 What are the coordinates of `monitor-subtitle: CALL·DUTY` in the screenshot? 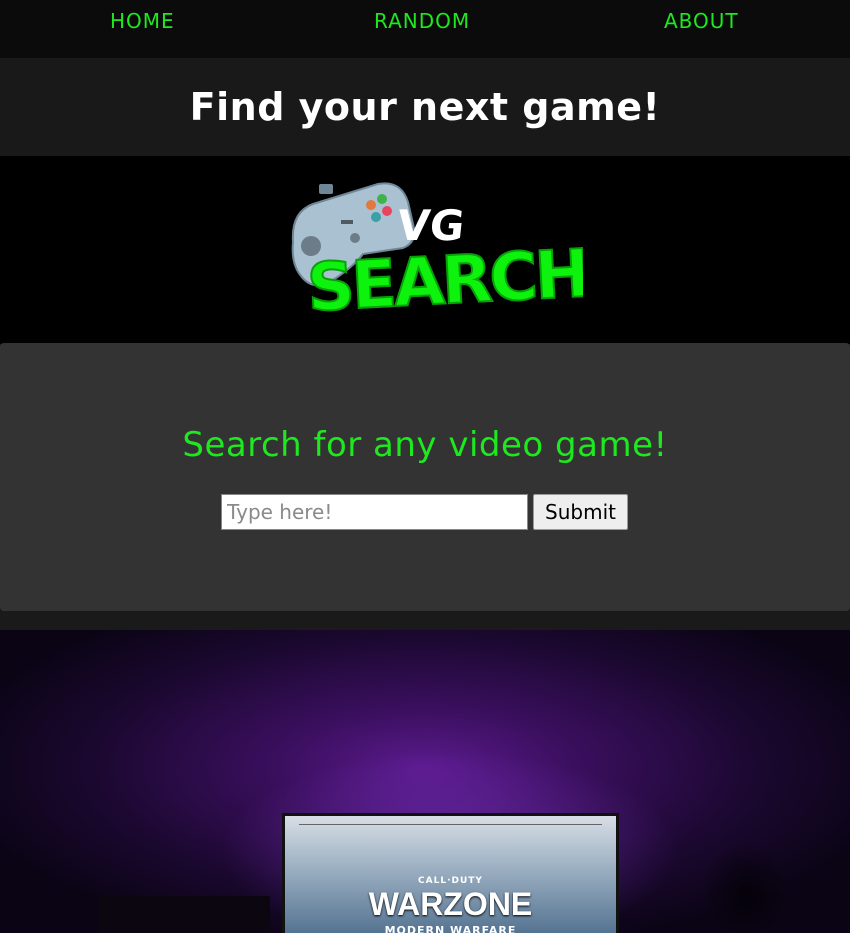 It's located at (450, 881).